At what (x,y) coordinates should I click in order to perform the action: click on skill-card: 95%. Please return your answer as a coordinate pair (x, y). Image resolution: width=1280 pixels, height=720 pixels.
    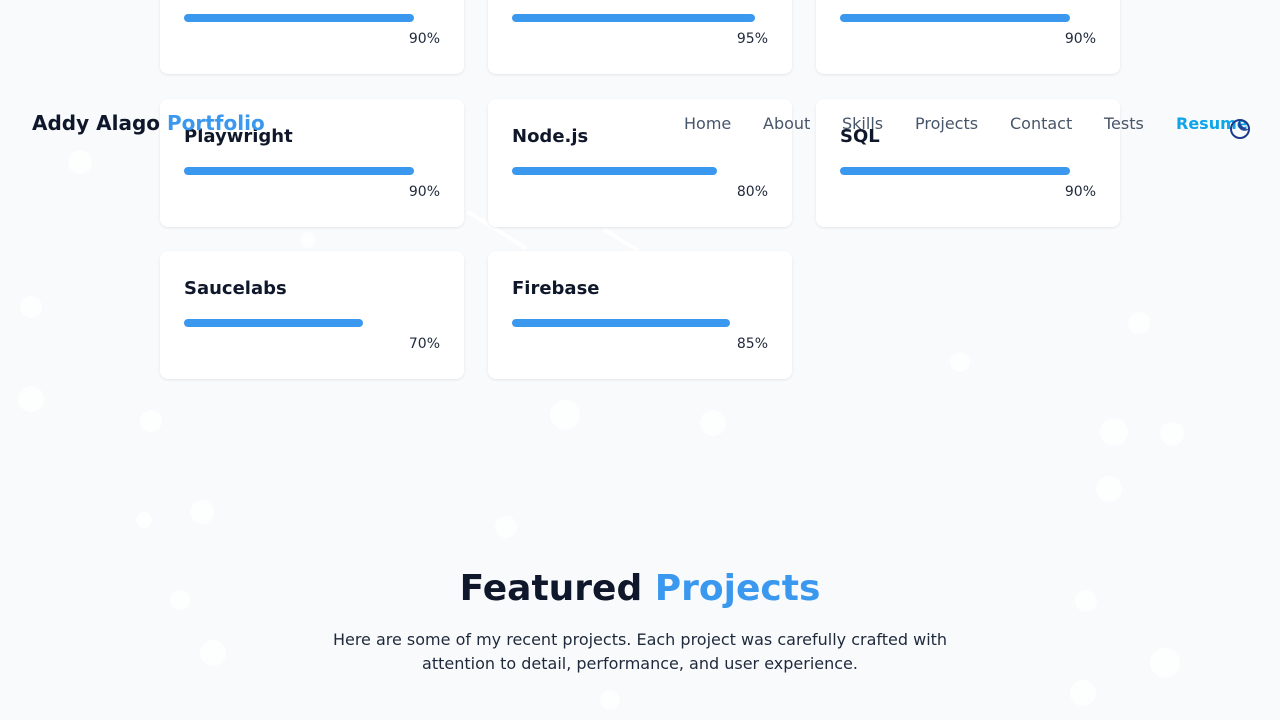
    Looking at the image, I should click on (640, 37).